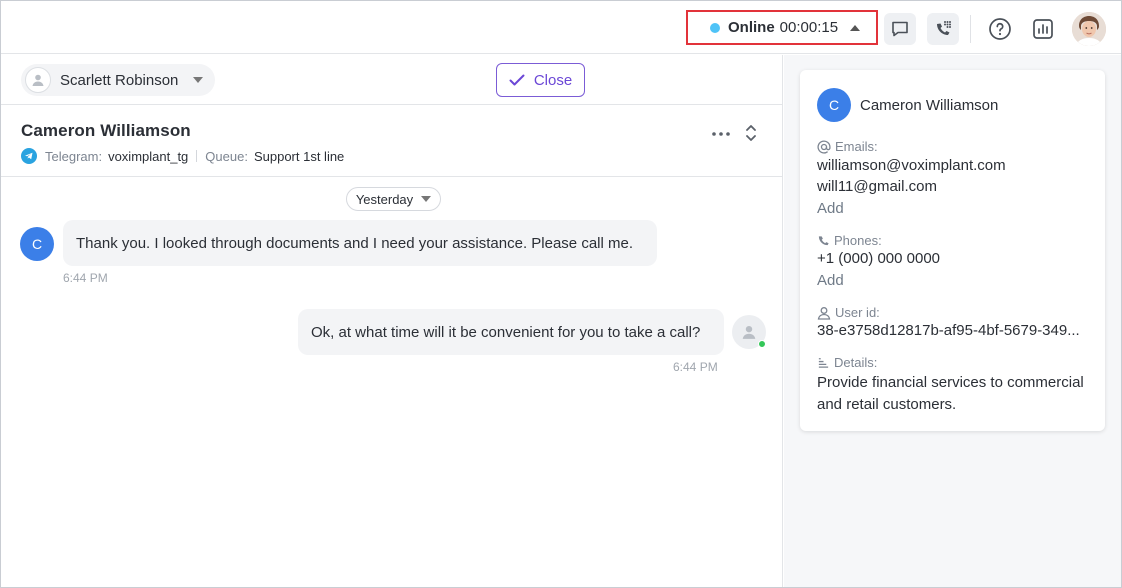  What do you see at coordinates (824, 313) in the screenshot?
I see `user-outline-icon` at bounding box center [824, 313].